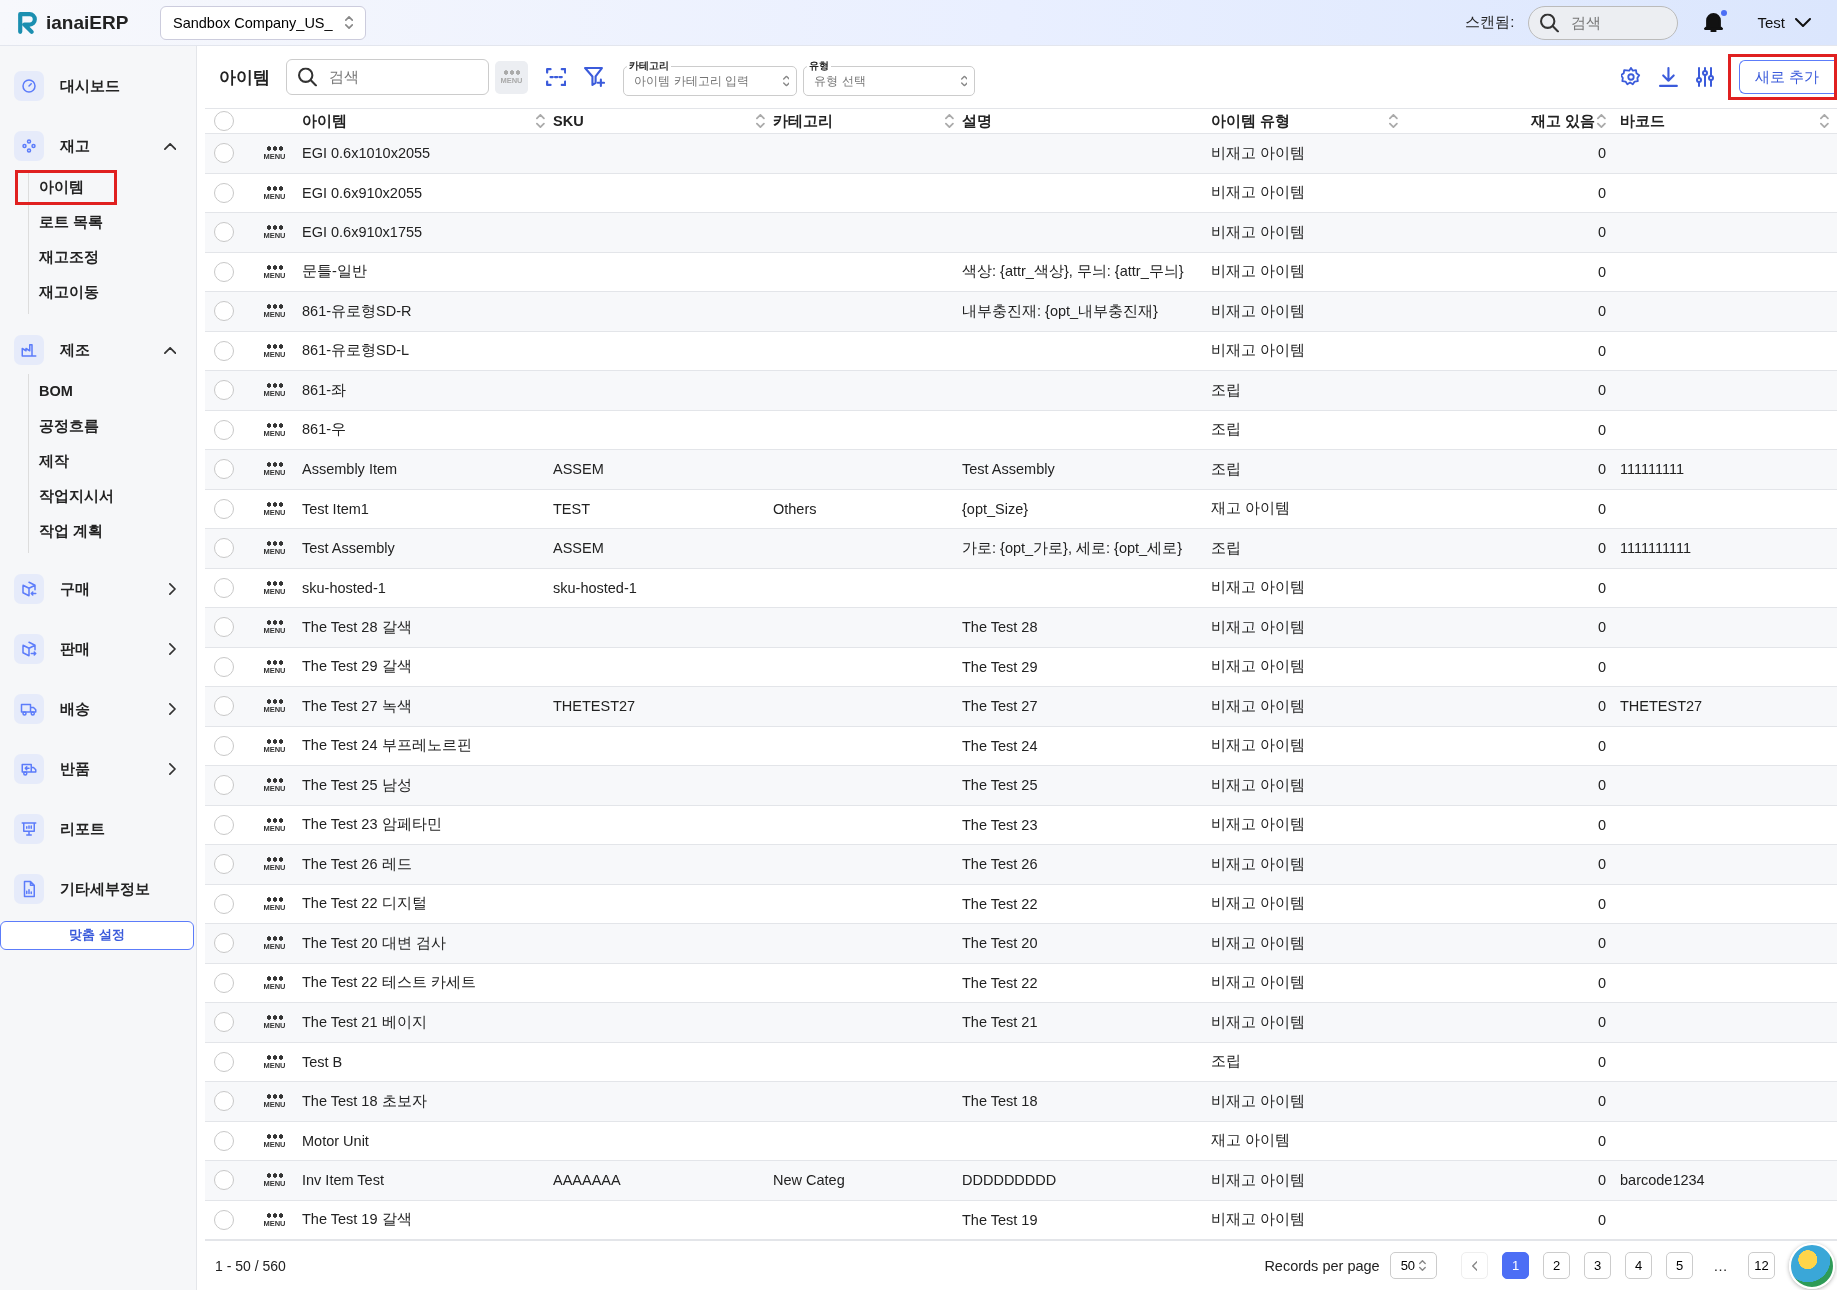 This screenshot has height=1290, width=1837. I want to click on page-button: 5, so click(1679, 1265).